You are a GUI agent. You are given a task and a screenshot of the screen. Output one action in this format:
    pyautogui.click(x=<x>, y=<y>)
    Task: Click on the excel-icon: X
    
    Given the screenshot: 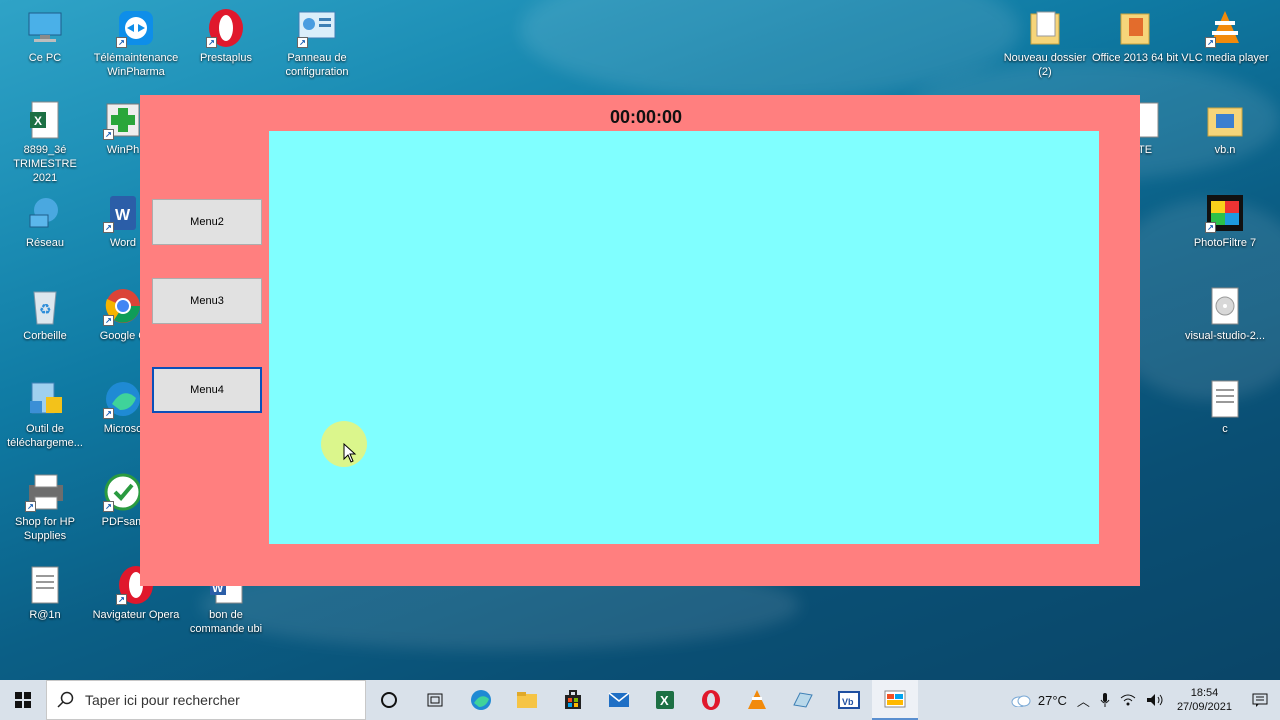 What is the action you would take?
    pyautogui.click(x=665, y=700)
    